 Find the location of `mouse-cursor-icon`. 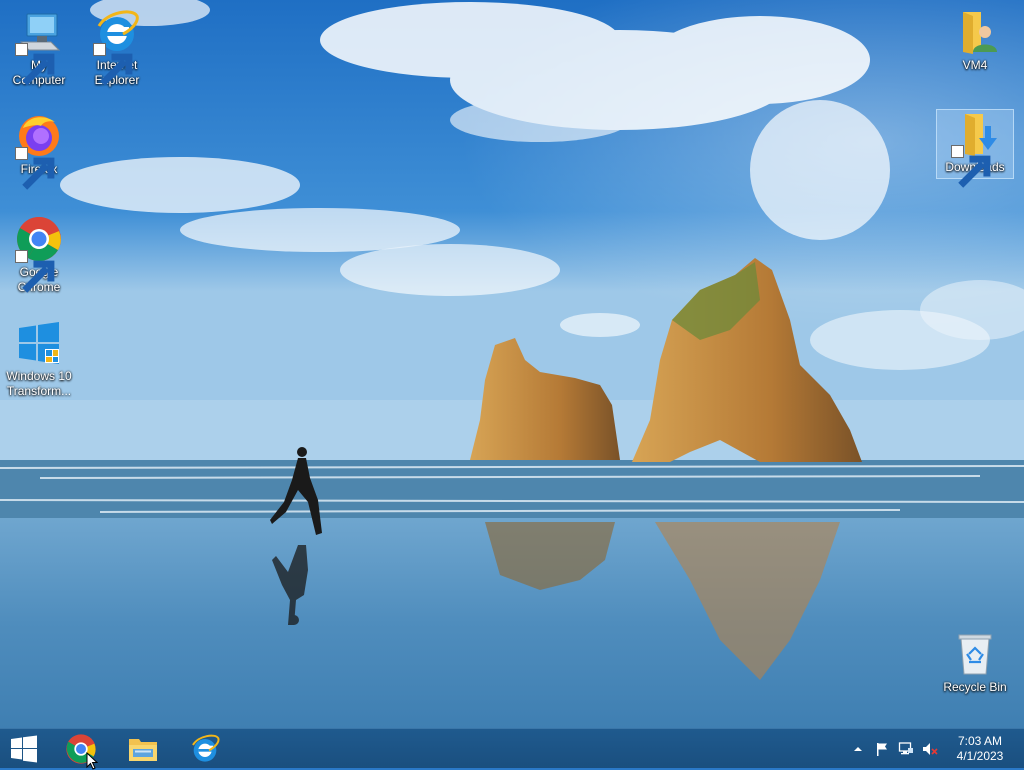

mouse-cursor-icon is located at coordinates (92, 761).